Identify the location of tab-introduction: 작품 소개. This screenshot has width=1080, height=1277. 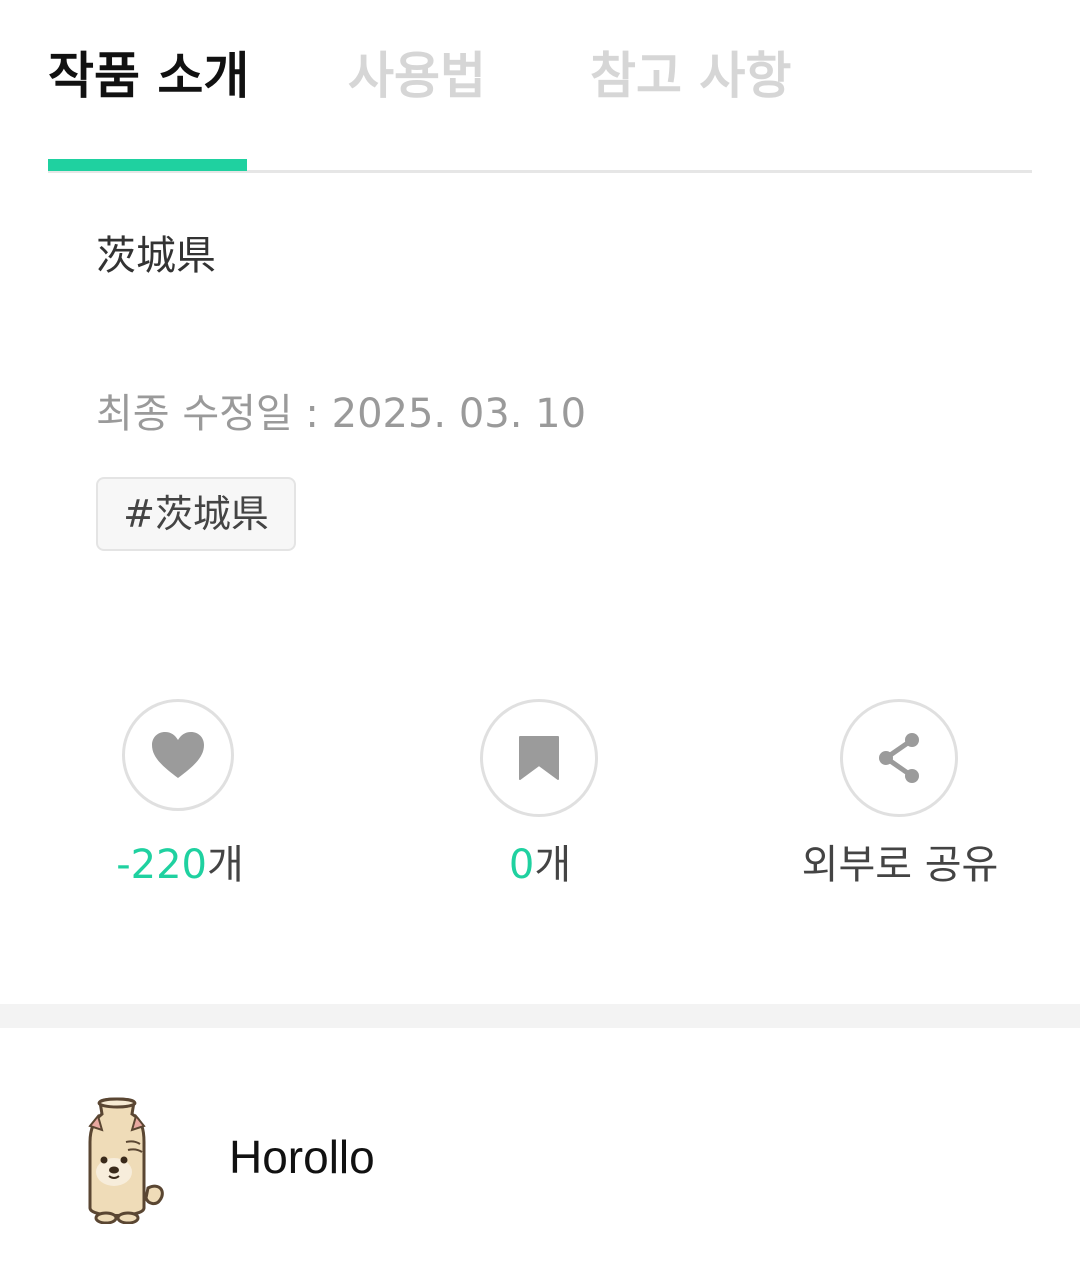
(148, 76).